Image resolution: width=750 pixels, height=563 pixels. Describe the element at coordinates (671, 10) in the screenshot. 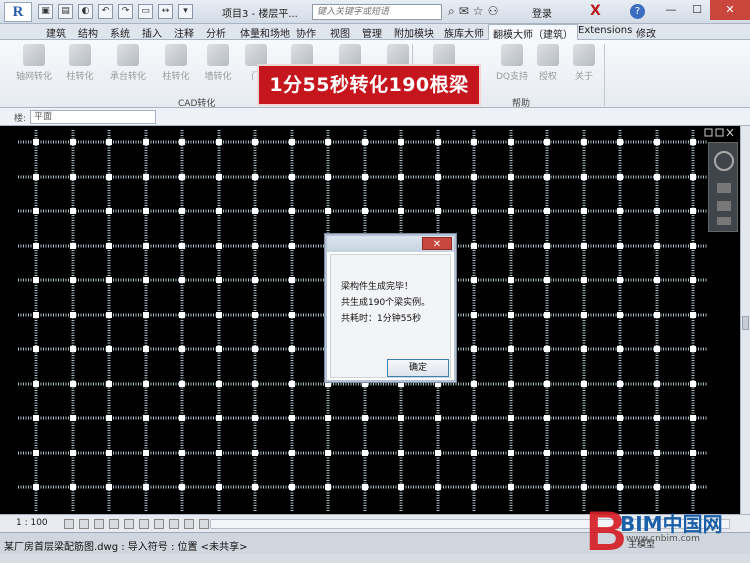

I see `minimize-button: —` at that location.